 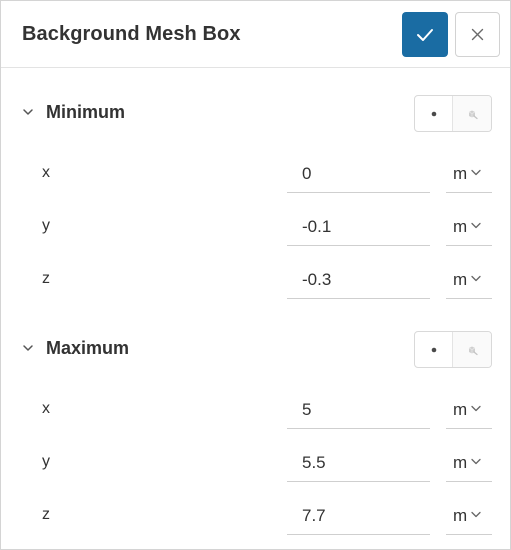 What do you see at coordinates (255, 173) in the screenshot?
I see `minimum-row-x: x 0 m` at bounding box center [255, 173].